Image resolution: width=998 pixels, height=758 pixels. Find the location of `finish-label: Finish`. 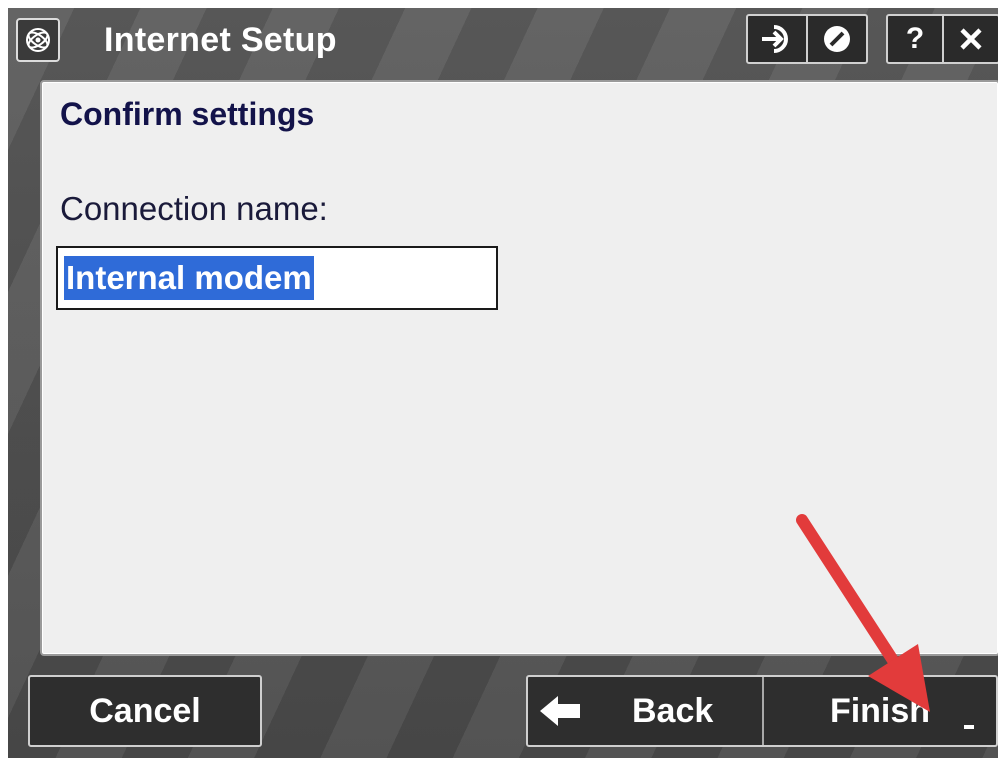

finish-label: Finish is located at coordinates (880, 710).